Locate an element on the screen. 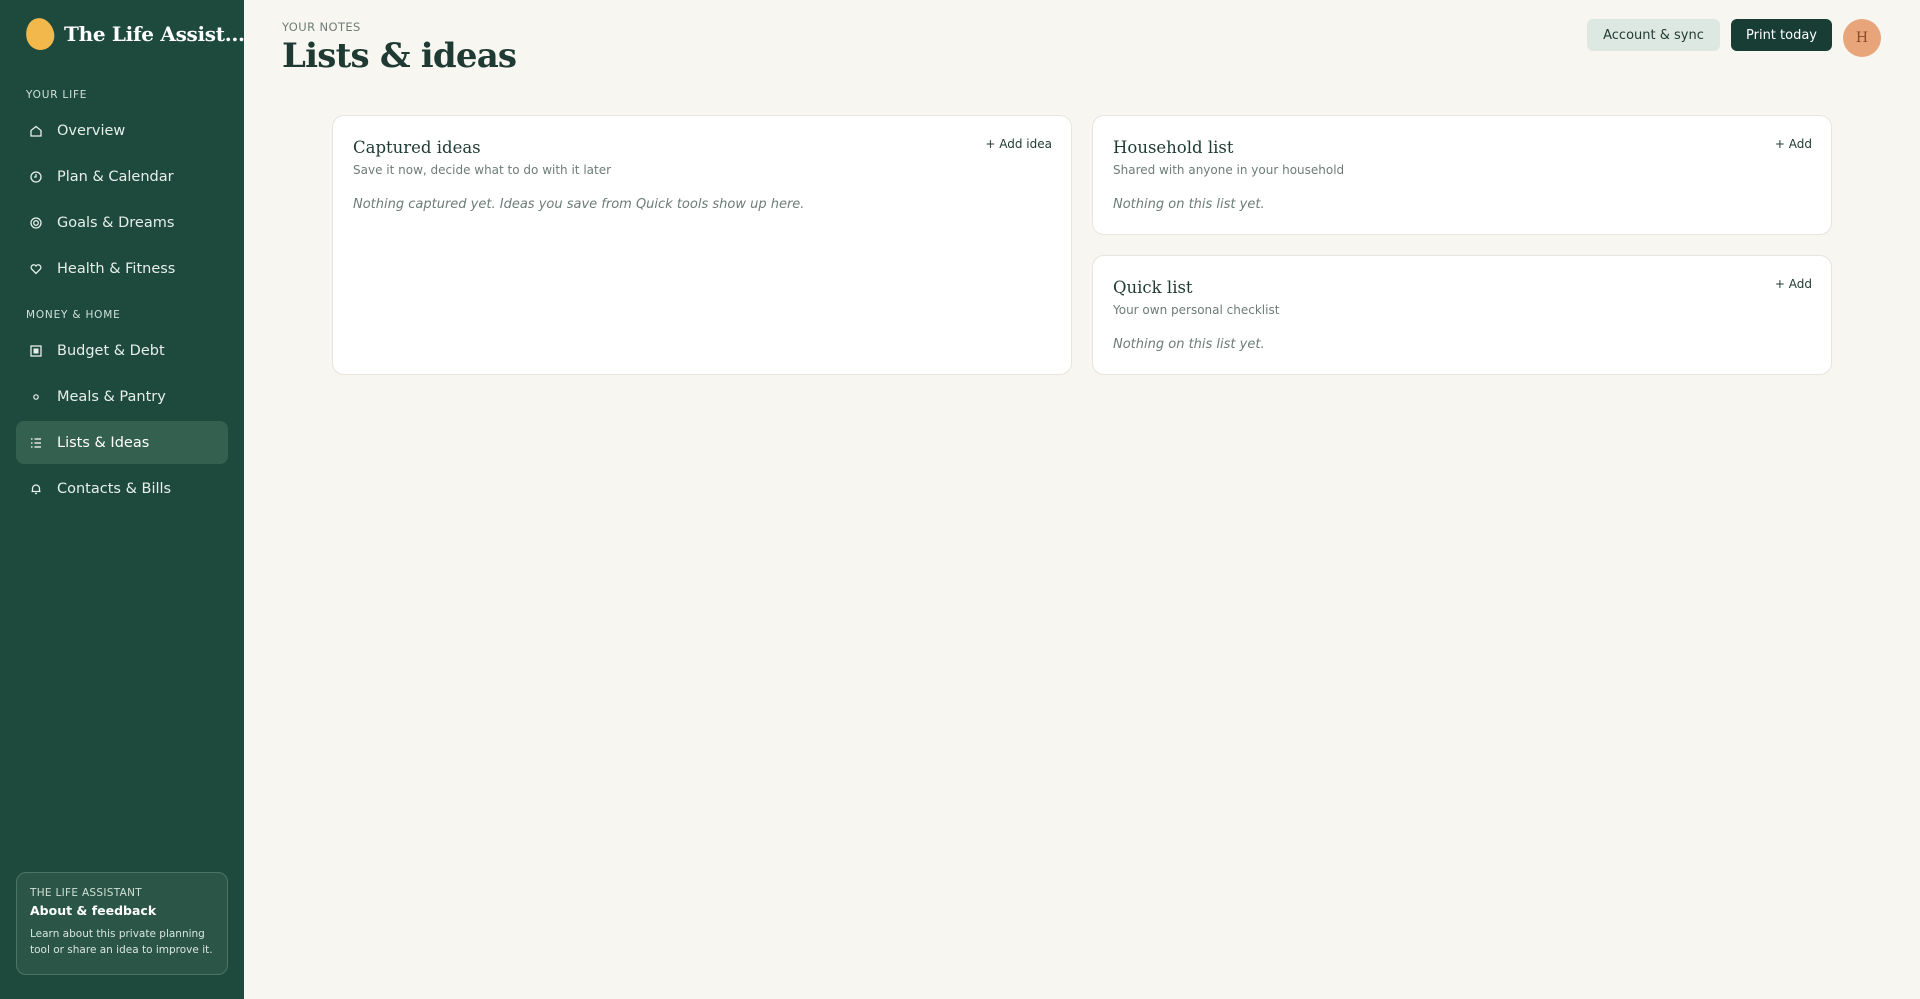  sidebar-item-contacts-bills: Contacts & Bills is located at coordinates (122, 488).